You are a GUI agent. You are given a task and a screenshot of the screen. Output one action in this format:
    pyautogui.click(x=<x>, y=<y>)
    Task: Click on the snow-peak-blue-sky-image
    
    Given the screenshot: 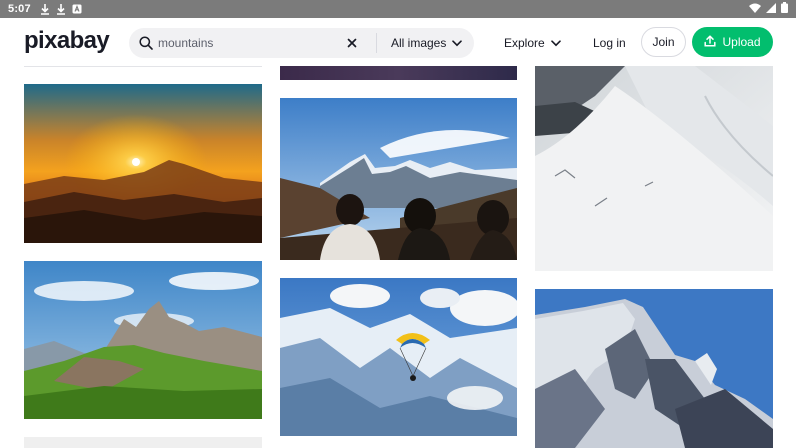 What is the action you would take?
    pyautogui.click(x=654, y=368)
    